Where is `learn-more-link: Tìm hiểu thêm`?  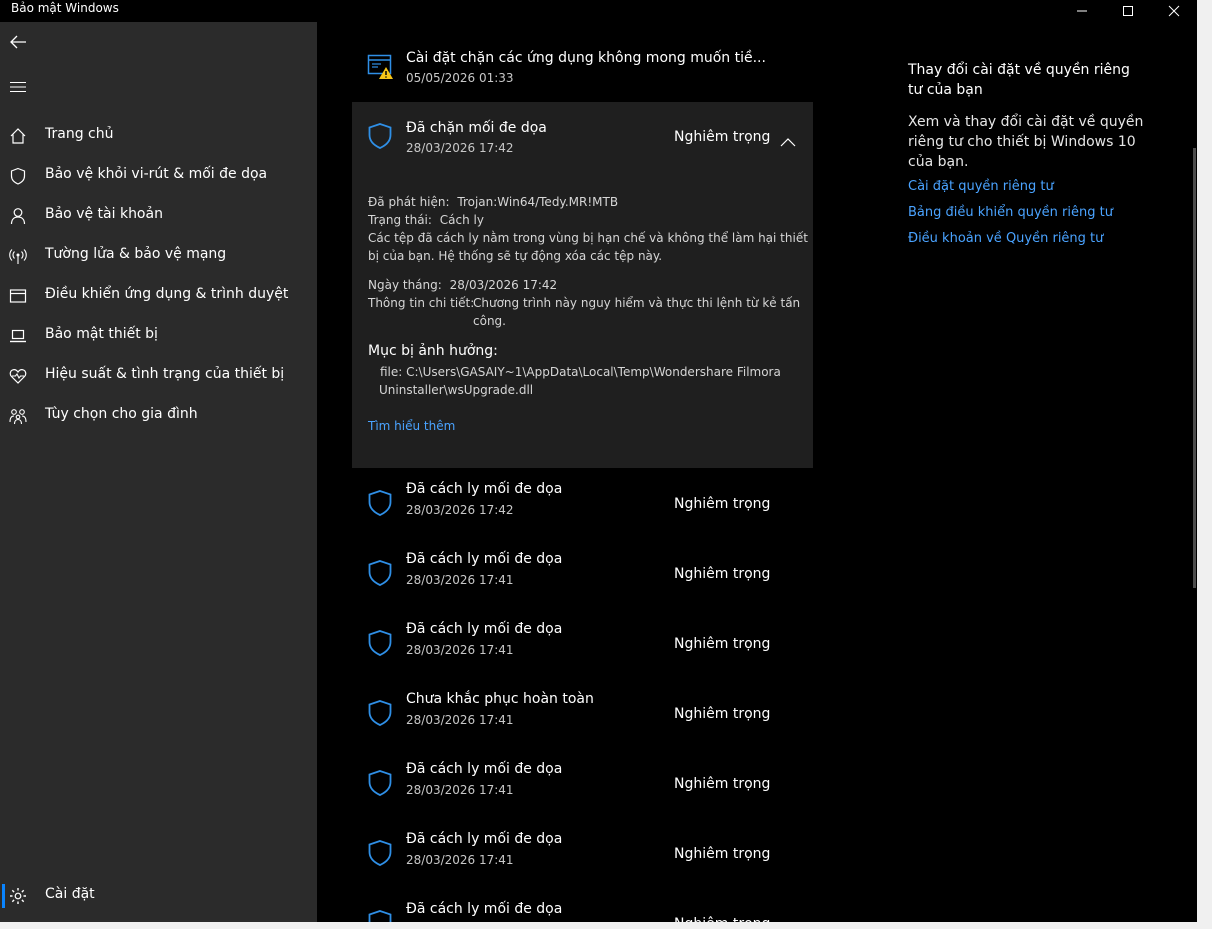 learn-more-link: Tìm hiểu thêm is located at coordinates (411, 426).